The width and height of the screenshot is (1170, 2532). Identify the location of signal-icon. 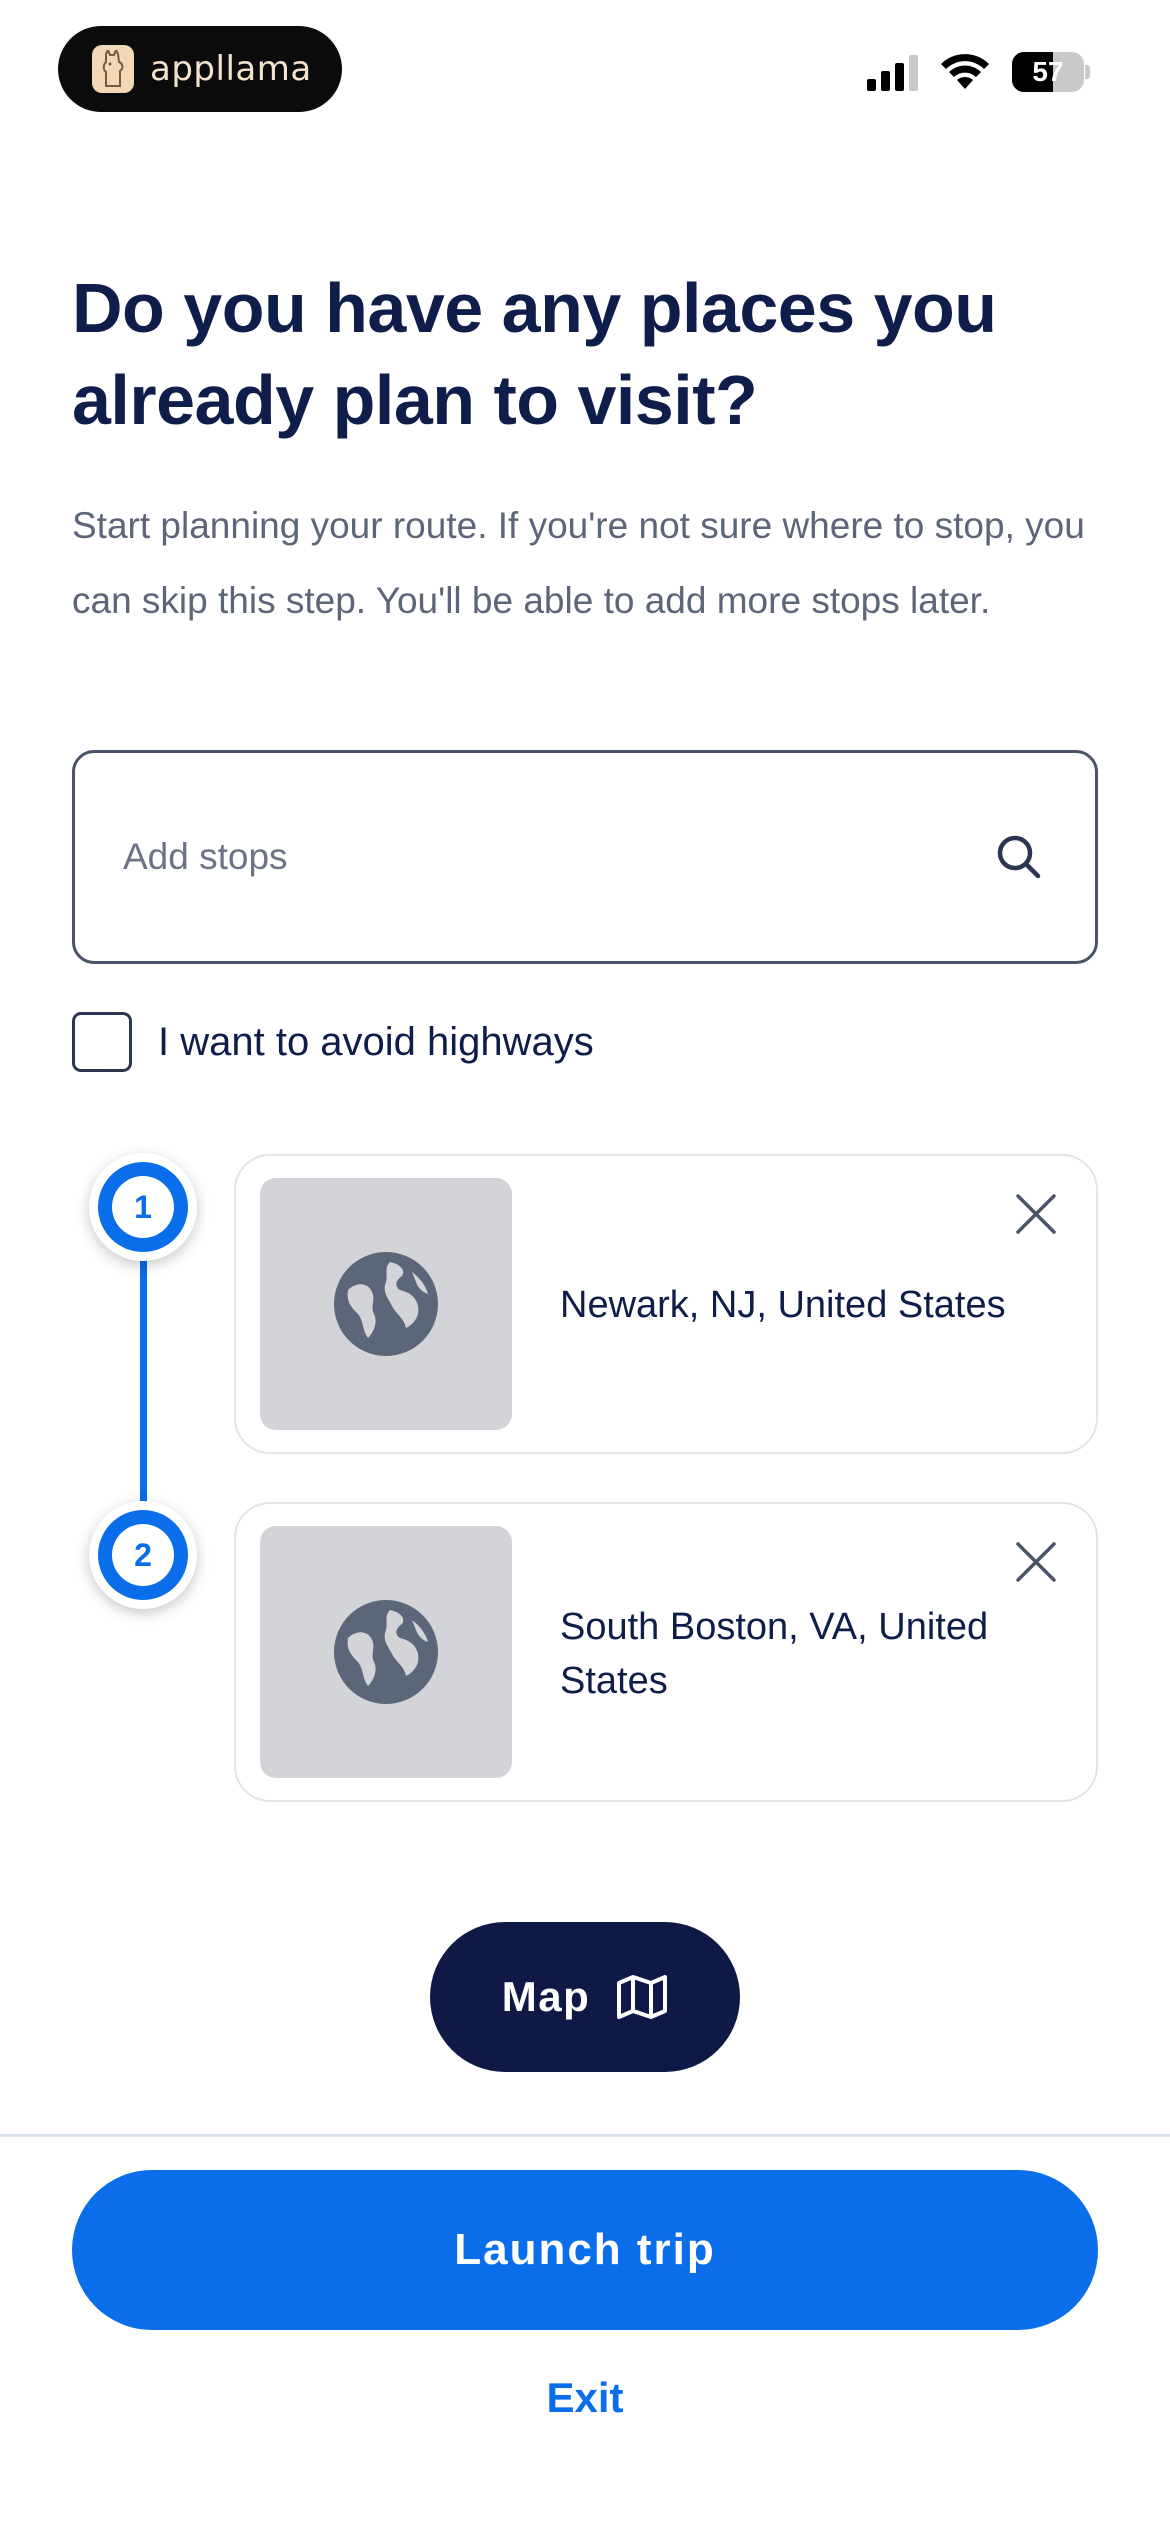
(892, 72).